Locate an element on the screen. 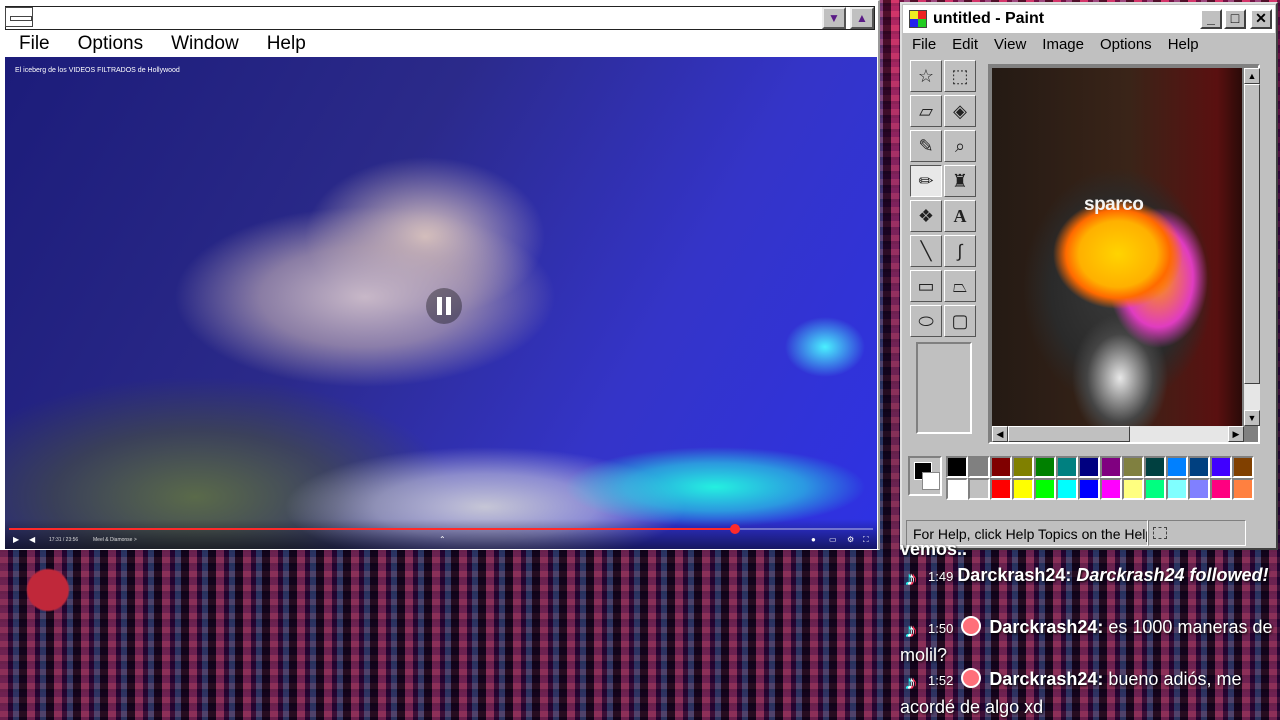 Image resolution: width=1280 pixels, height=720 pixels. paint-menu-file: File is located at coordinates (924, 44).